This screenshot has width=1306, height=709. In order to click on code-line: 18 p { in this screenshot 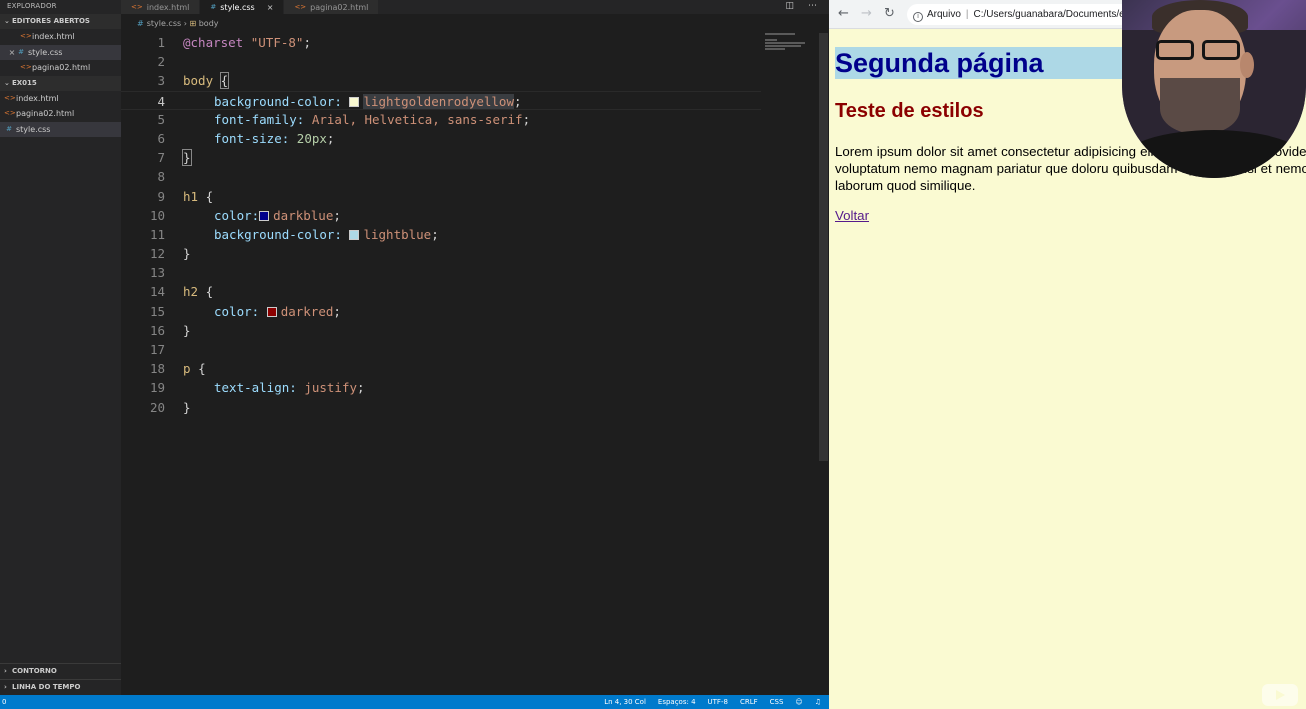, I will do `click(177, 369)`.